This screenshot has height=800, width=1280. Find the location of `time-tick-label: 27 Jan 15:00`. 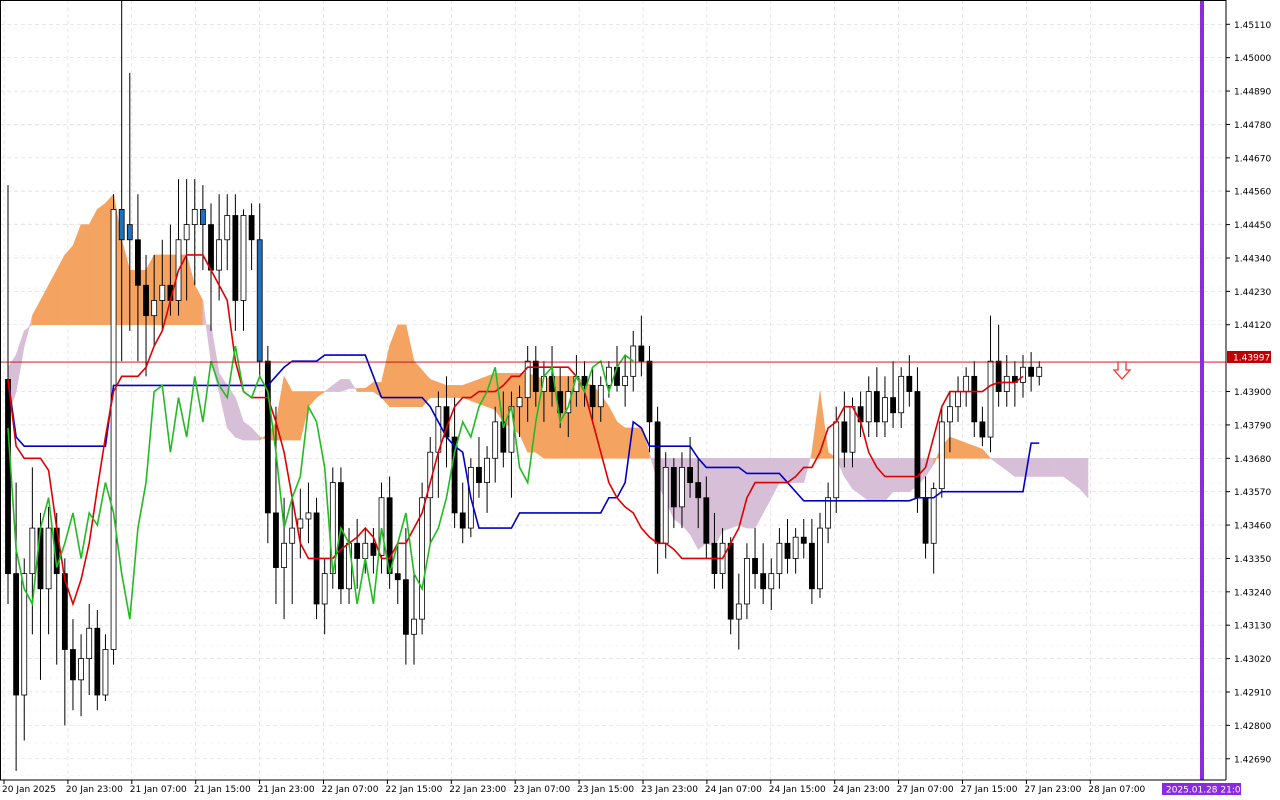

time-tick-label: 27 Jan 15:00 is located at coordinates (989, 790).